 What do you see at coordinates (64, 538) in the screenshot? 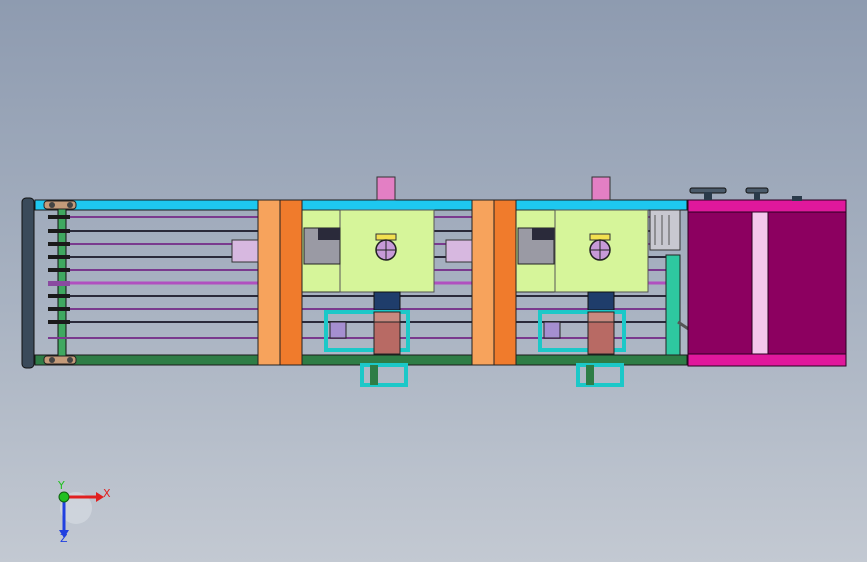
I see `z-axis-label: Z` at bounding box center [64, 538].